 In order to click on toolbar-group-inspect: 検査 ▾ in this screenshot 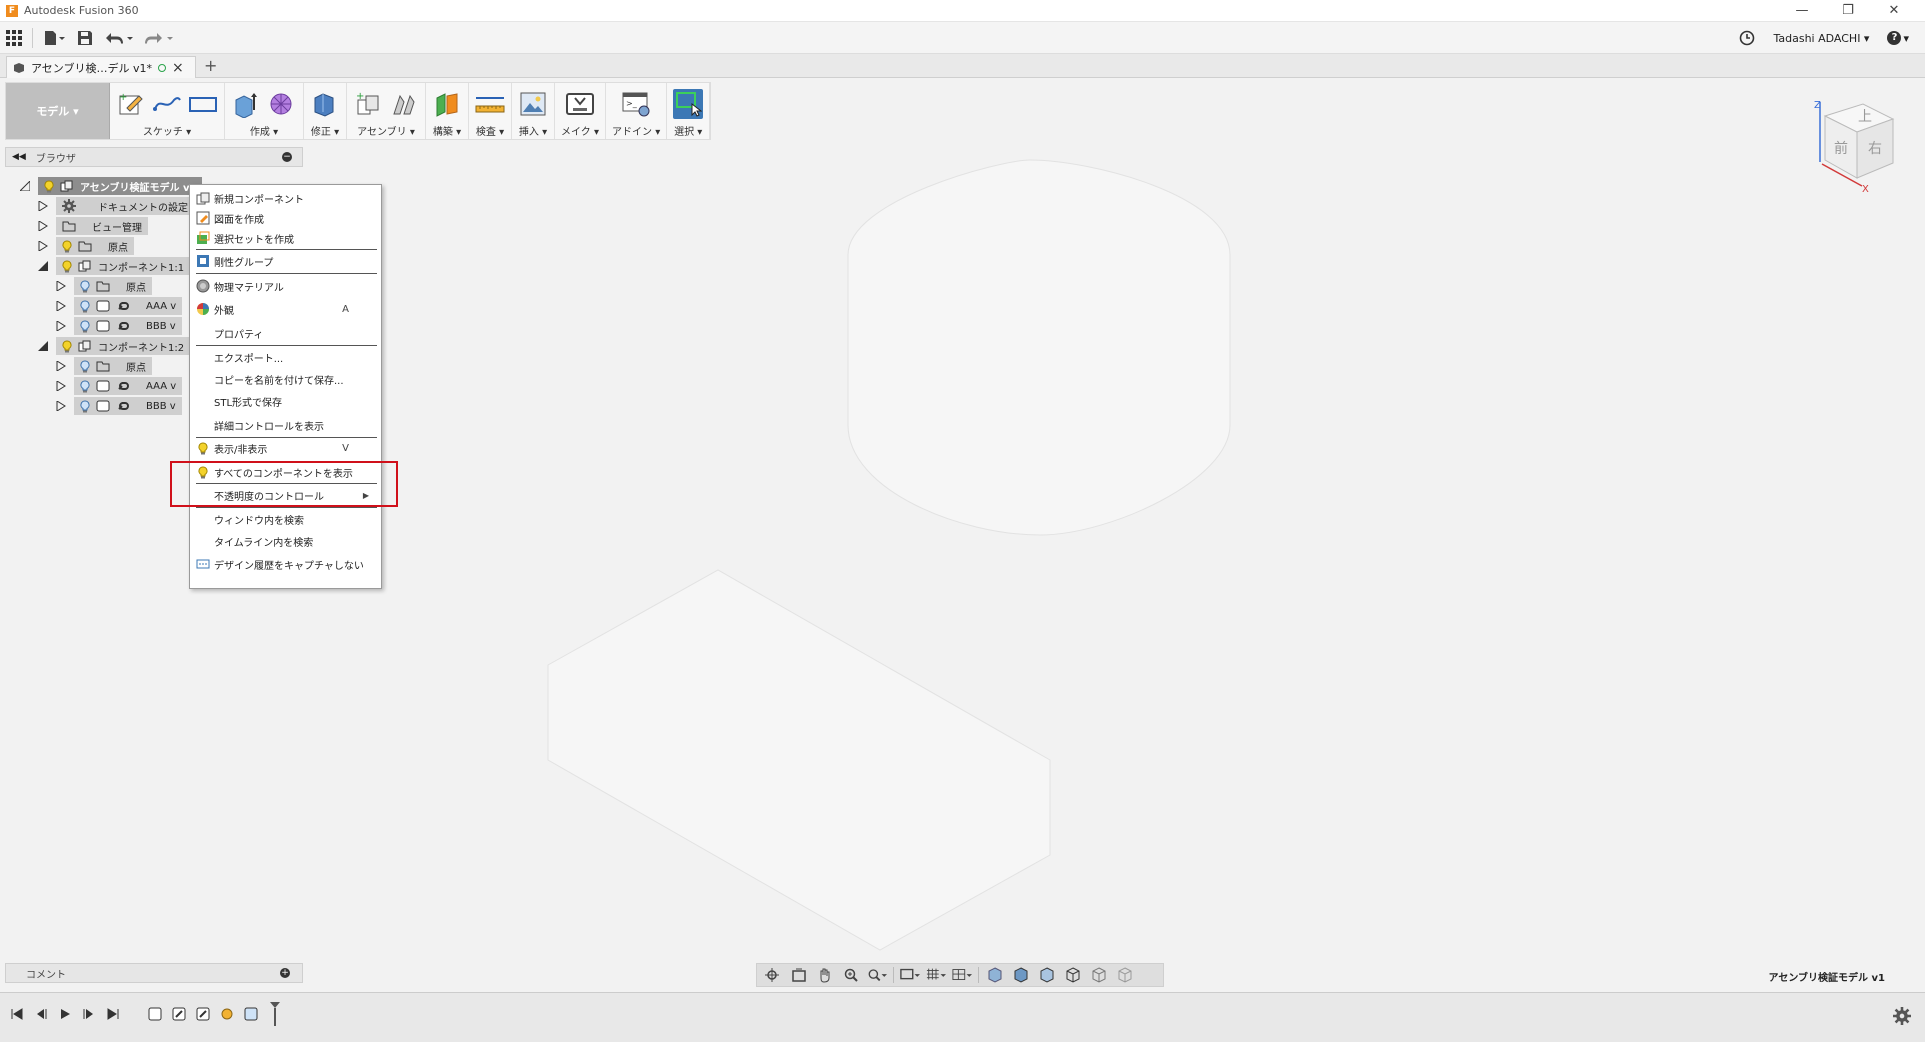, I will do `click(490, 111)`.